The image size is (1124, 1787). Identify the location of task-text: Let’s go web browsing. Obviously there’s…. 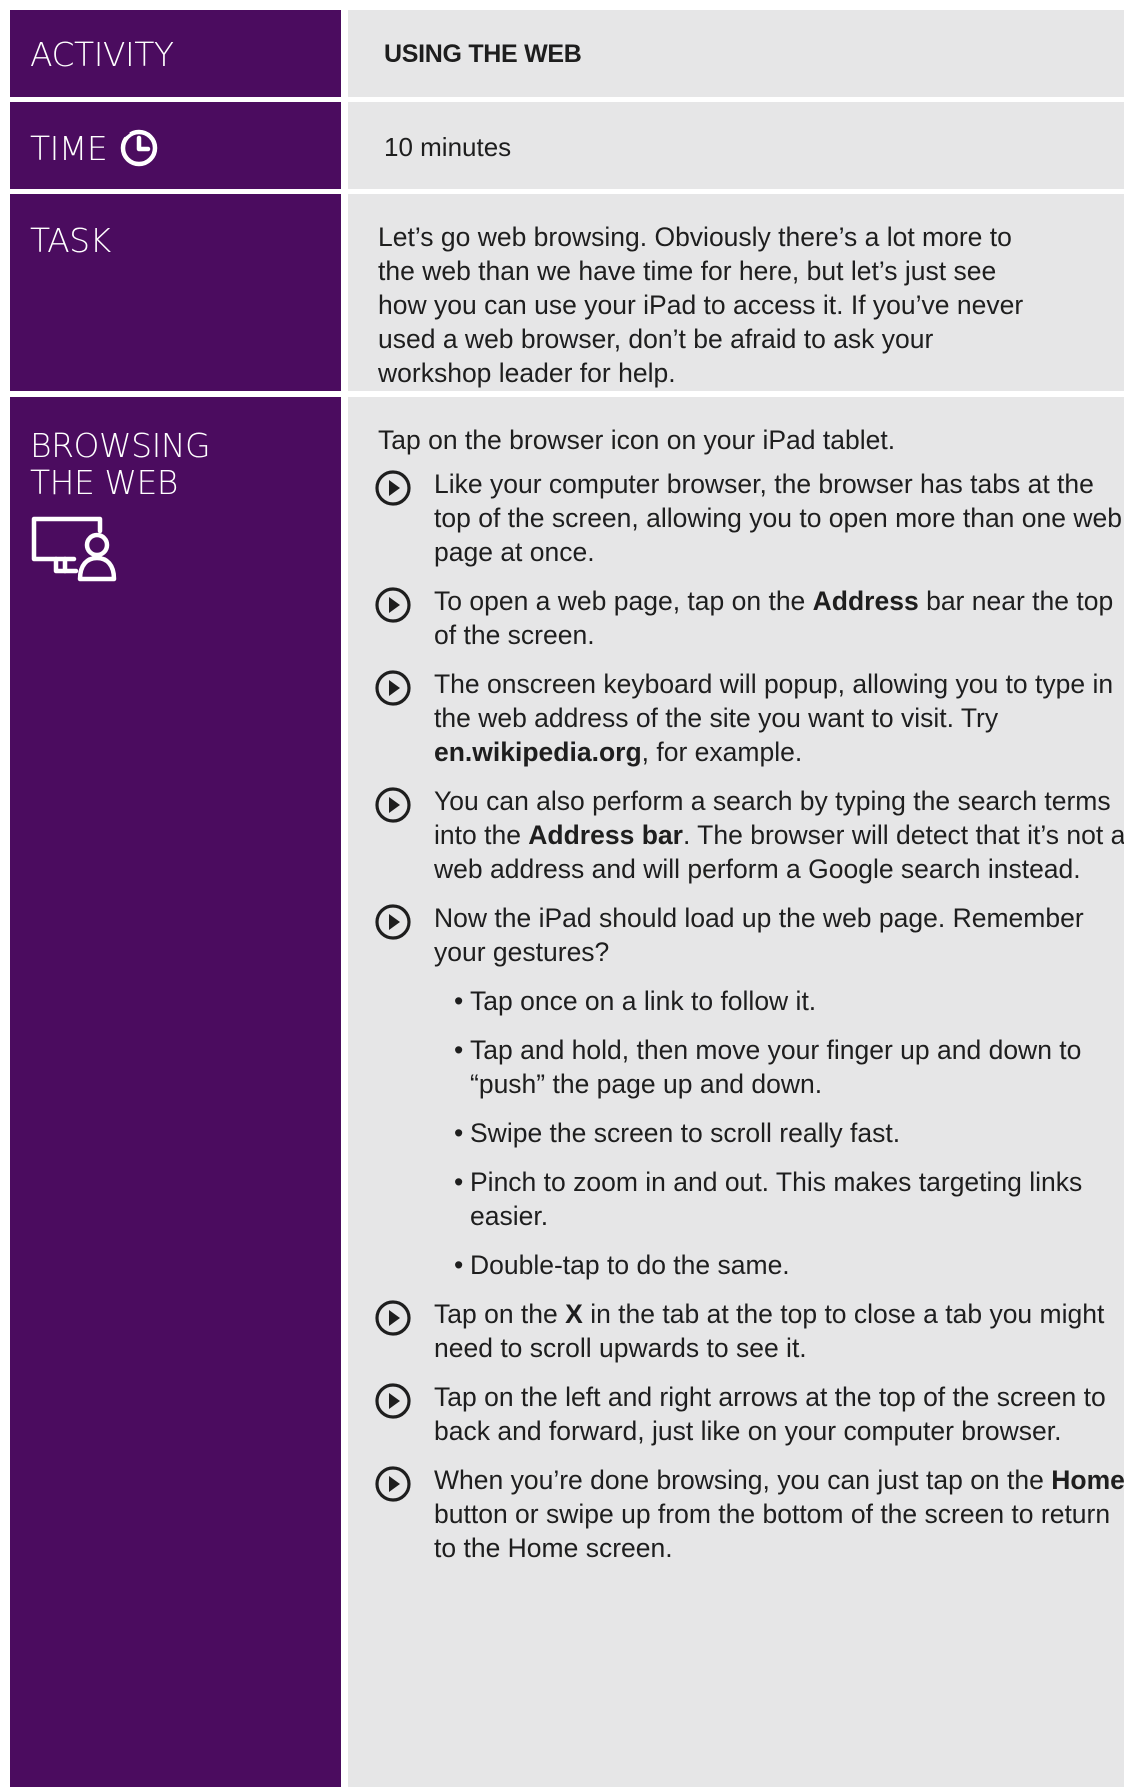
(701, 305).